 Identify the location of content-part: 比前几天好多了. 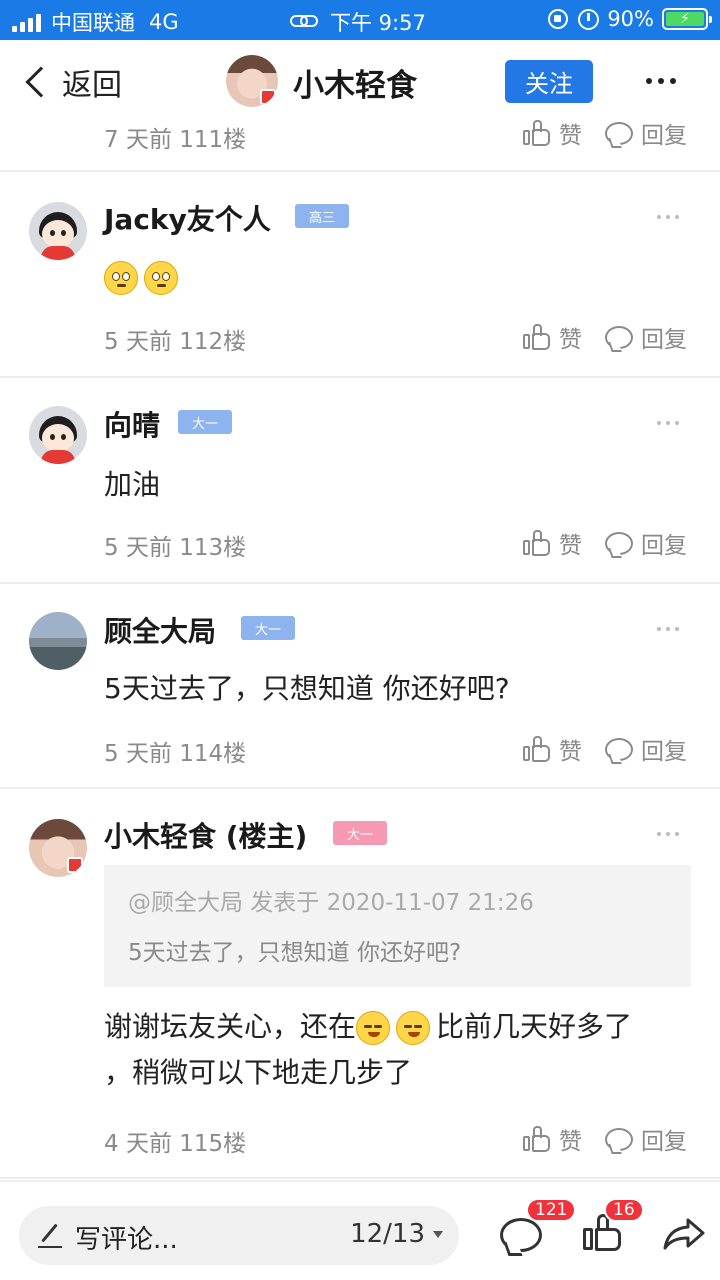
(534, 1026).